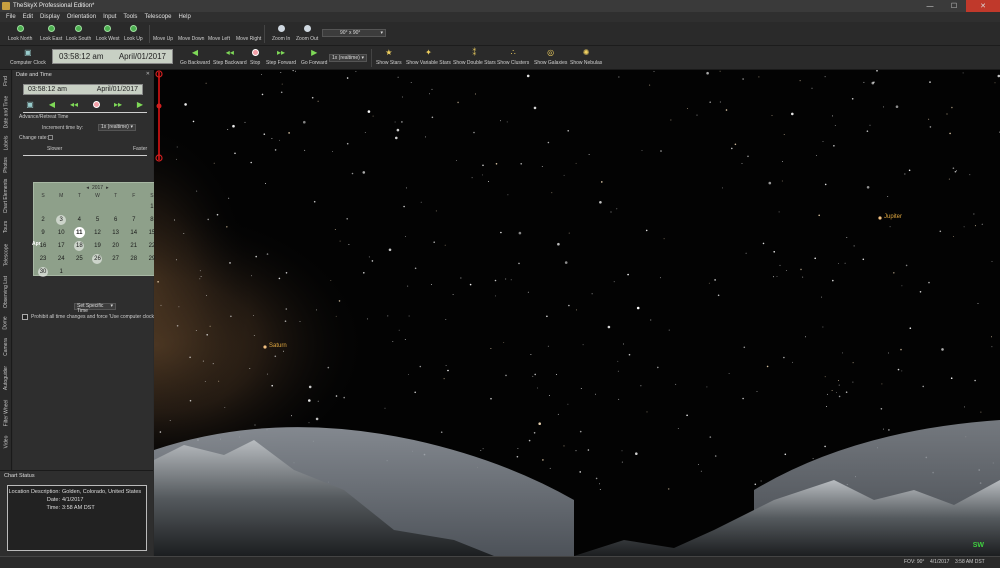 The width and height of the screenshot is (1000, 568). Describe the element at coordinates (116, 219) in the screenshot. I see `calendar-day: 6` at that location.